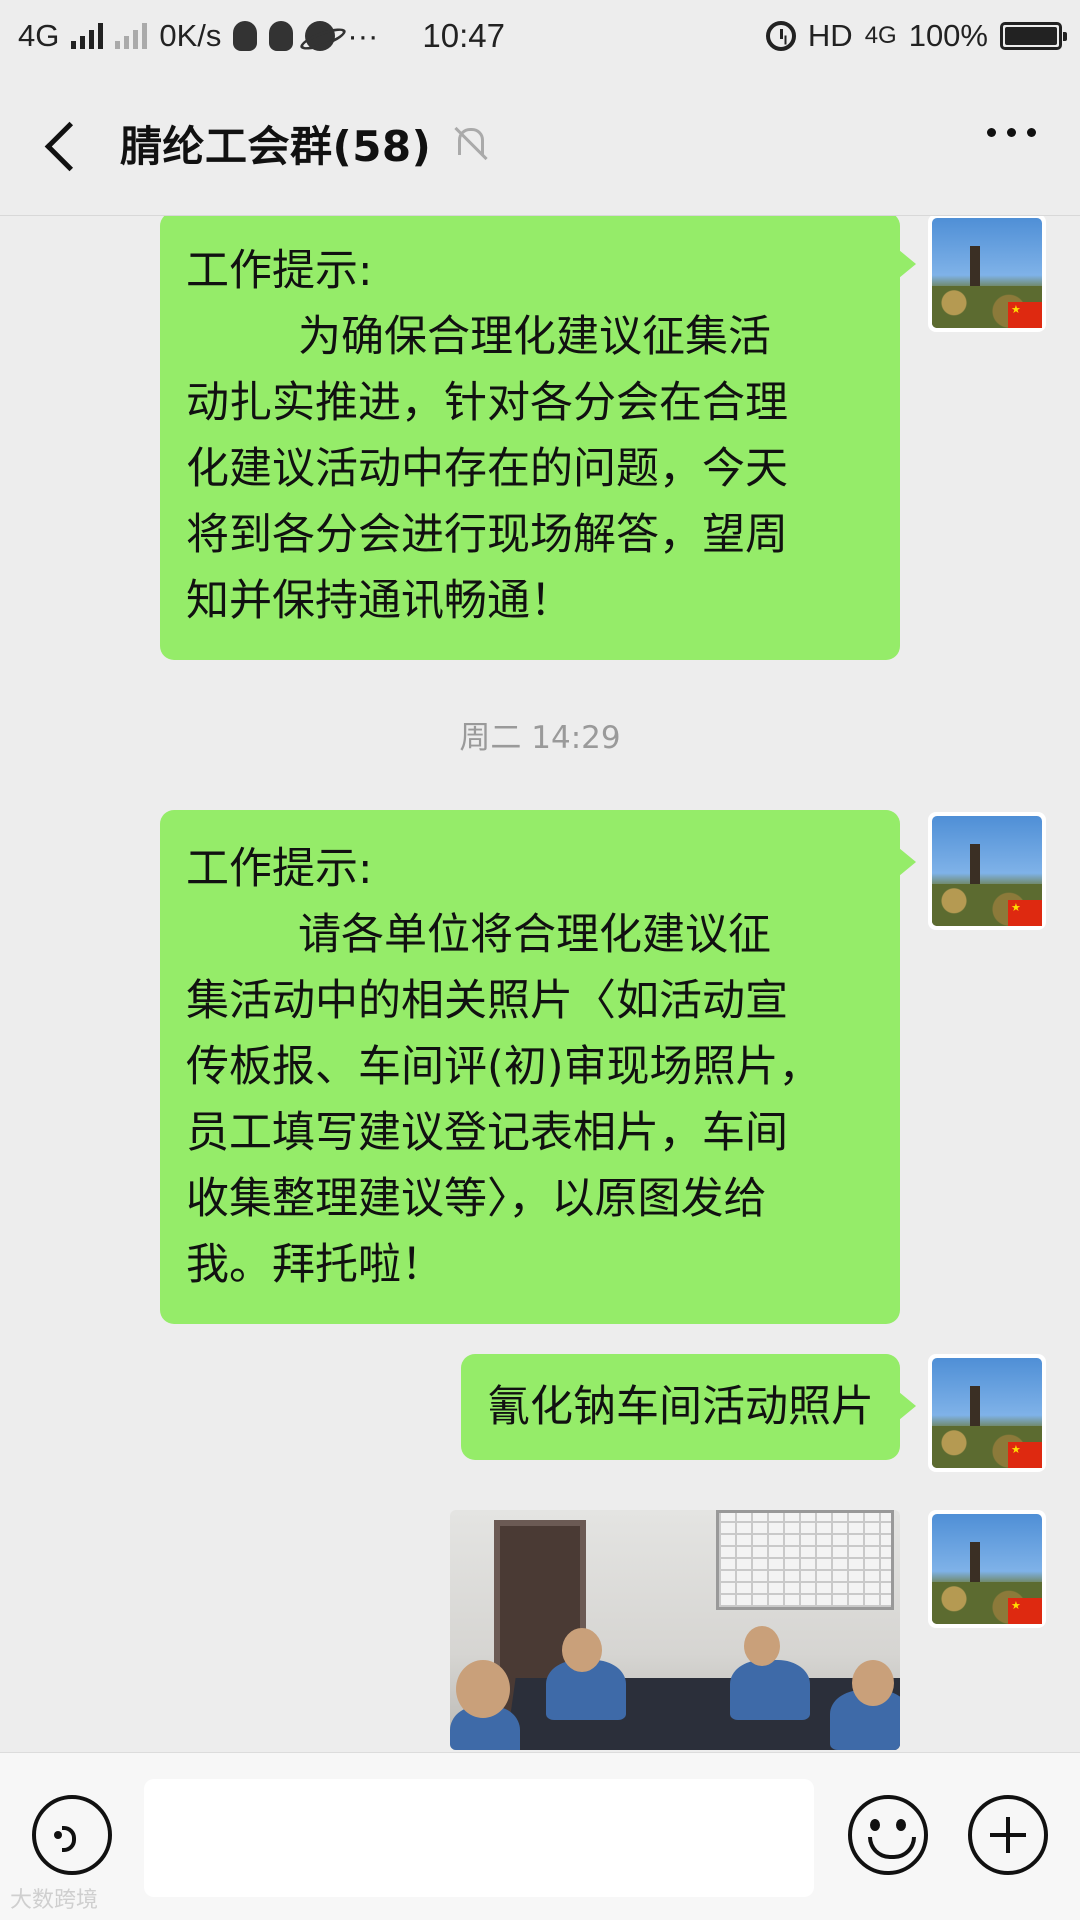 This screenshot has width=1080, height=1920. Describe the element at coordinates (487, 403) in the screenshot. I see `message-line: 动扎实推进，针对各分会在合理` at that location.